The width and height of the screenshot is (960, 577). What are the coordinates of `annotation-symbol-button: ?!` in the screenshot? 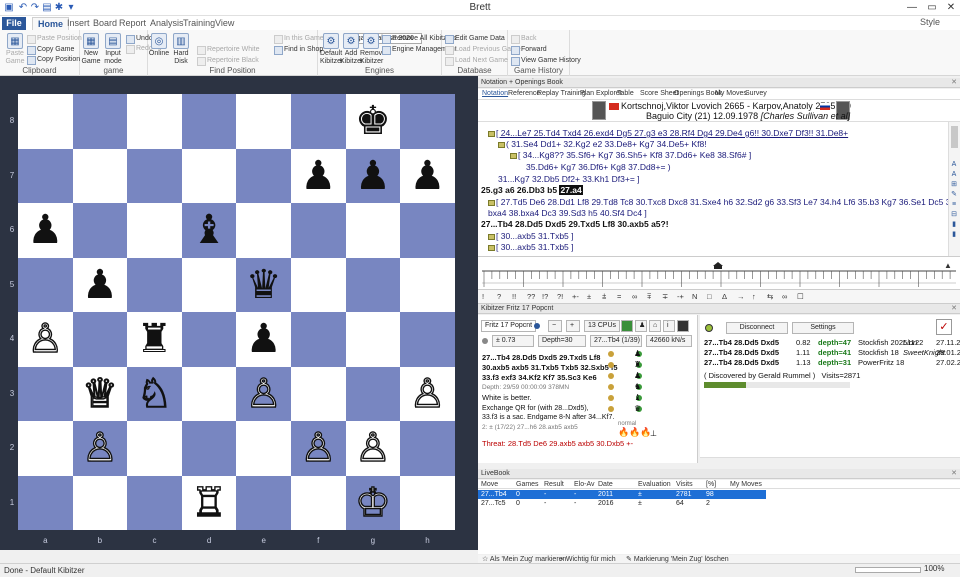 It's located at (560, 296).